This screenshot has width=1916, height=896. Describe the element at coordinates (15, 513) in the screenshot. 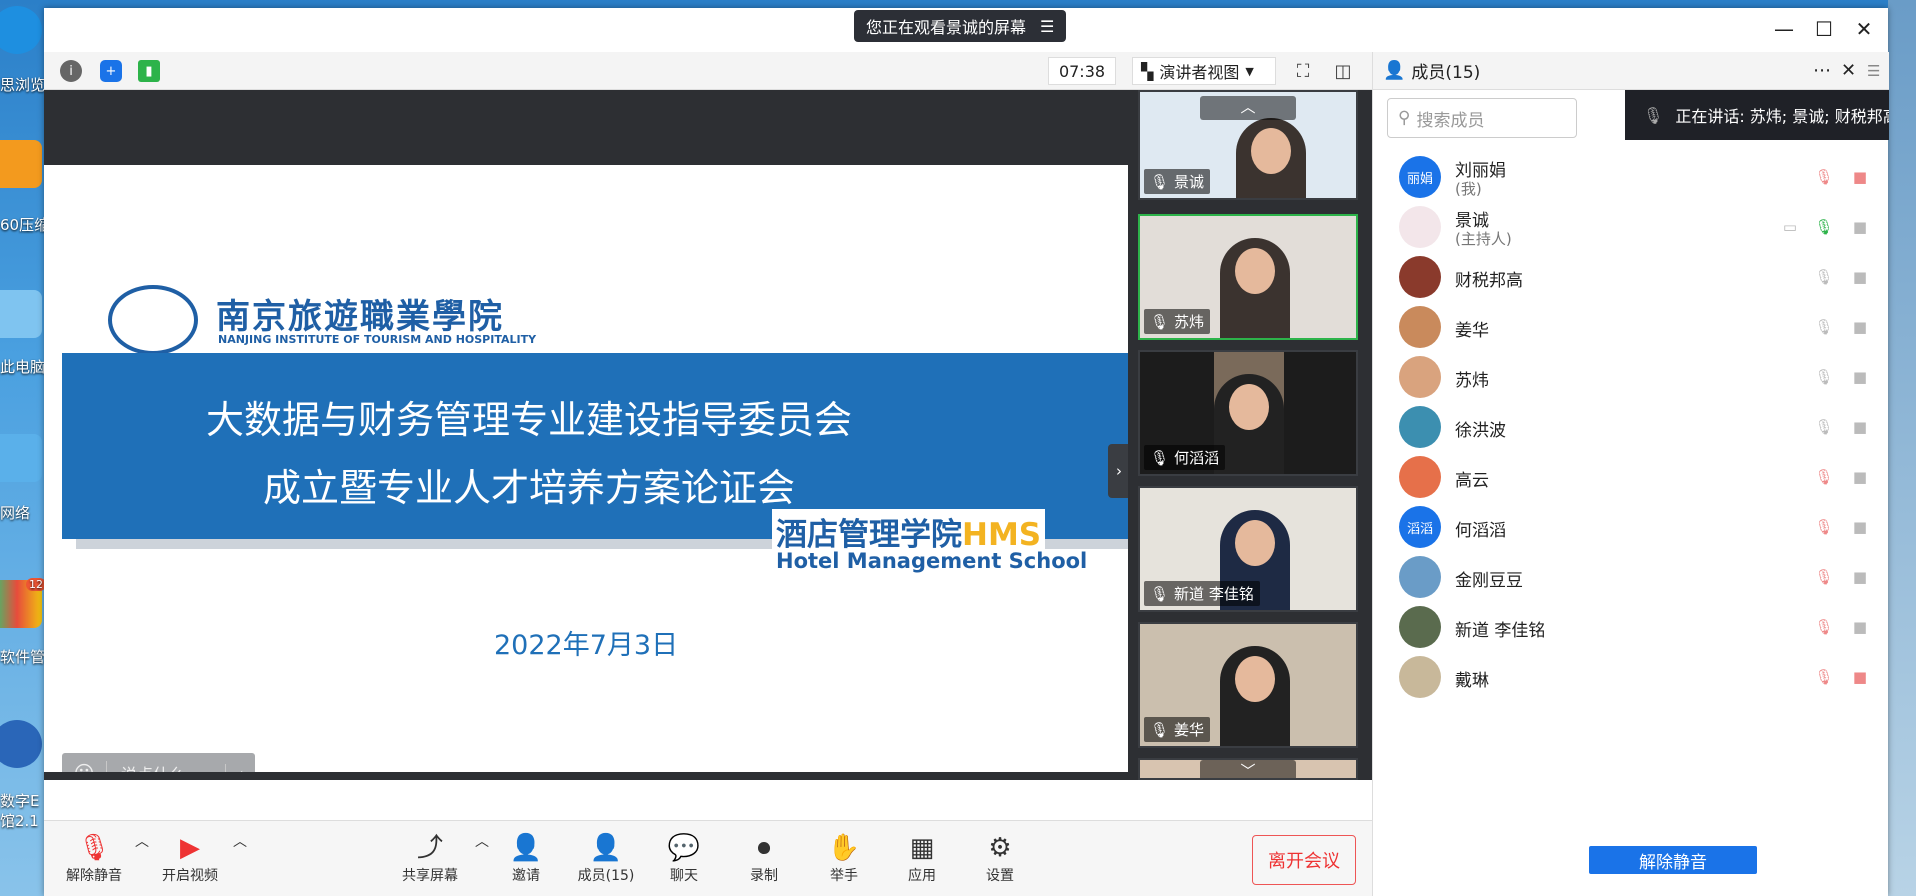

I see `desktop-label: 网络` at that location.